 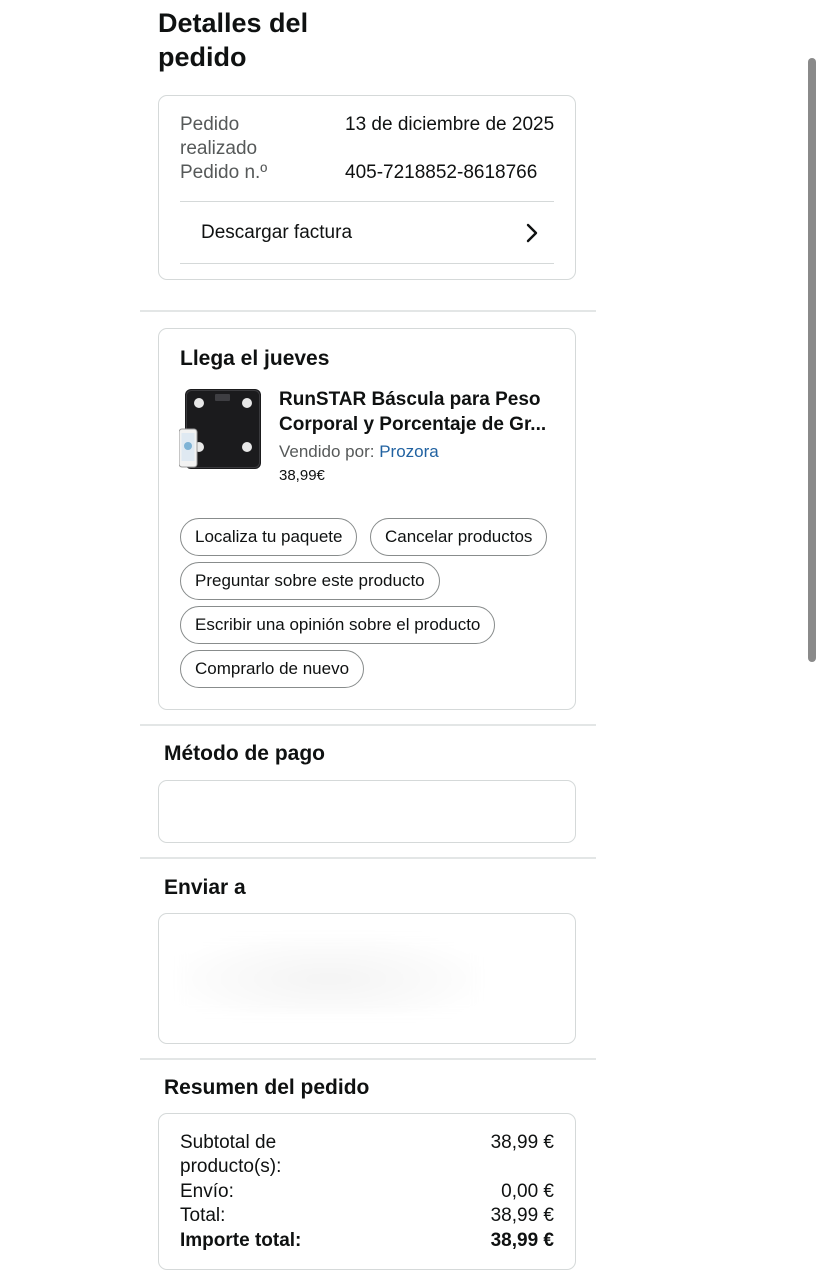 I want to click on ship-to-card, so click(x=367, y=978).